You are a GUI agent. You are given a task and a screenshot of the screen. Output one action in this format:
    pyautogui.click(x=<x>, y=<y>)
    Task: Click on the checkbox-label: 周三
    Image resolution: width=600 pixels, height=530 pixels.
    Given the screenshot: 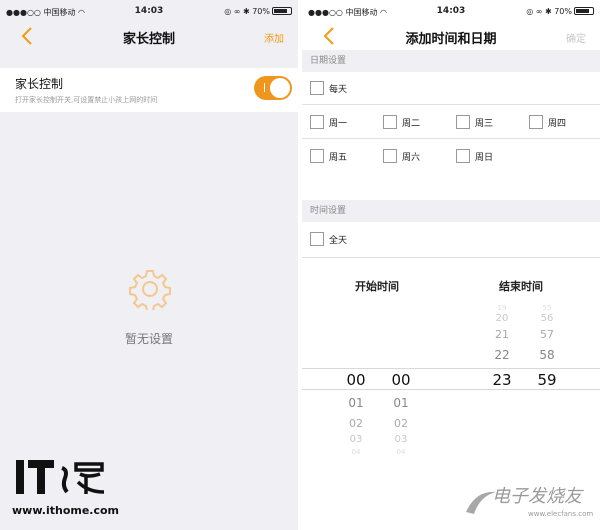 What is the action you would take?
    pyautogui.click(x=484, y=124)
    